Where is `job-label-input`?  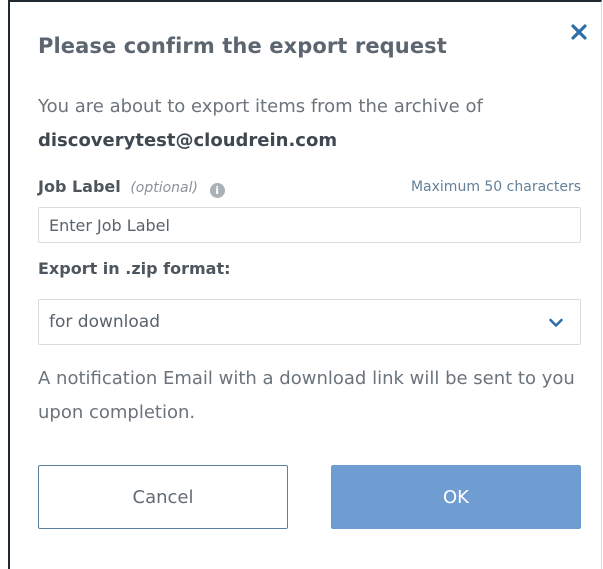
job-label-input is located at coordinates (309, 225).